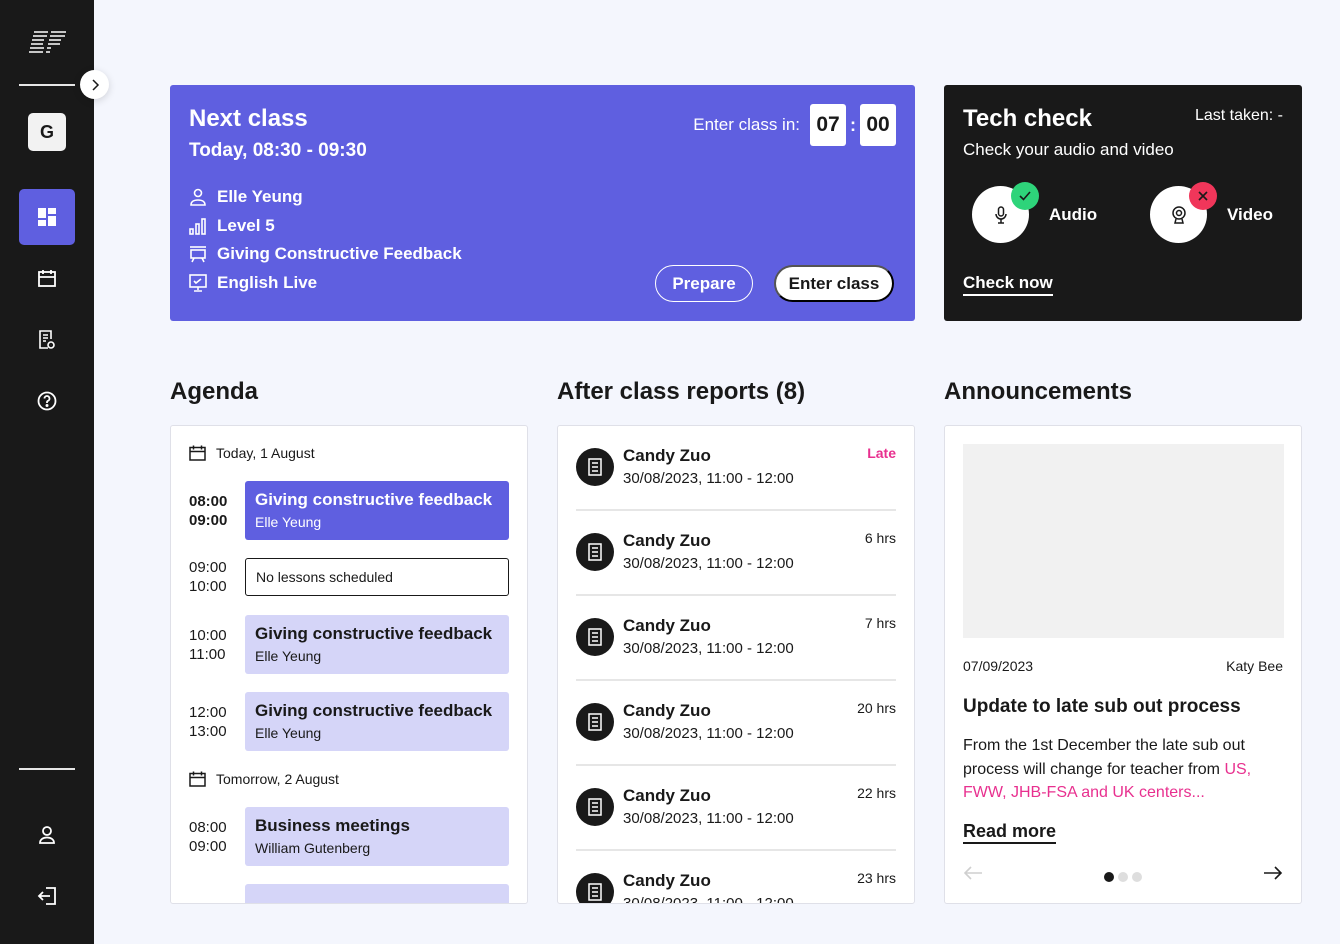 The height and width of the screenshot is (944, 1340). What do you see at coordinates (1008, 284) in the screenshot?
I see `check-now-link: Check now` at bounding box center [1008, 284].